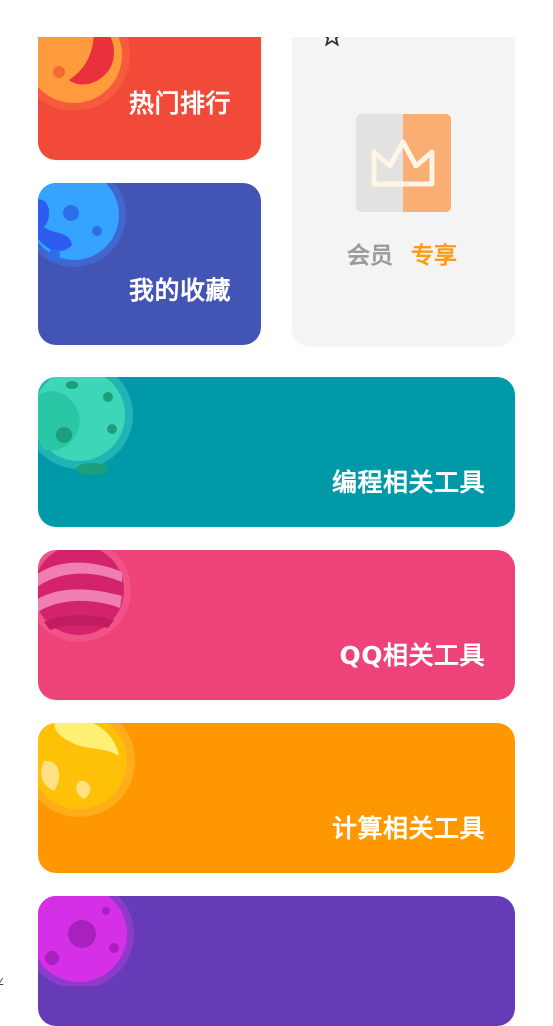 The height and width of the screenshot is (1026, 553). I want to click on hot-ranking-card: 热门排行, so click(149, 90).